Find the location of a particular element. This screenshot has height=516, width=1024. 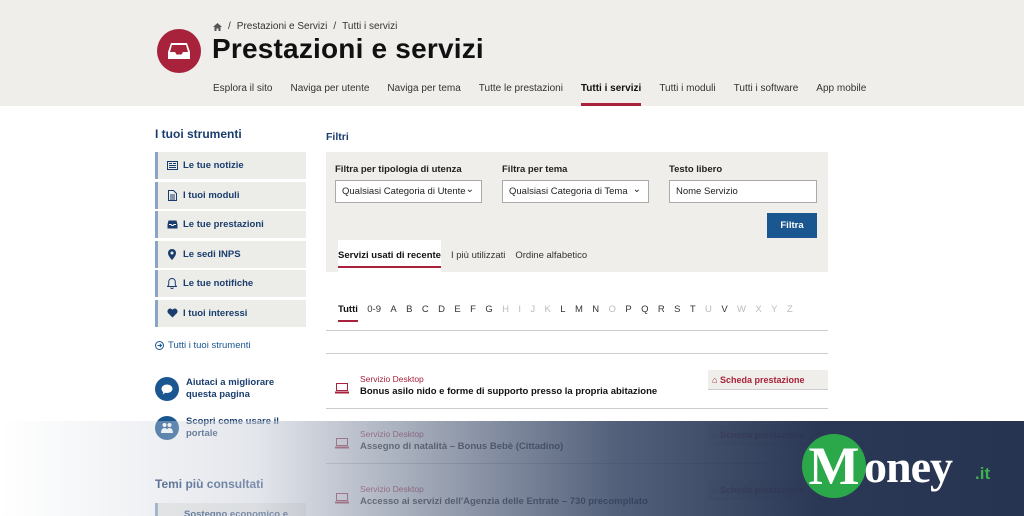

breadcrumb-item: Prestazioni e Servizi is located at coordinates (282, 26).